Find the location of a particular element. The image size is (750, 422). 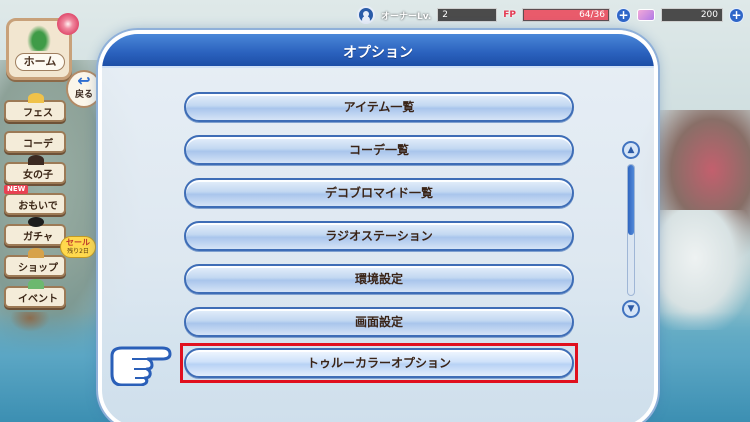

shop-bag-icon is located at coordinates (36, 253).